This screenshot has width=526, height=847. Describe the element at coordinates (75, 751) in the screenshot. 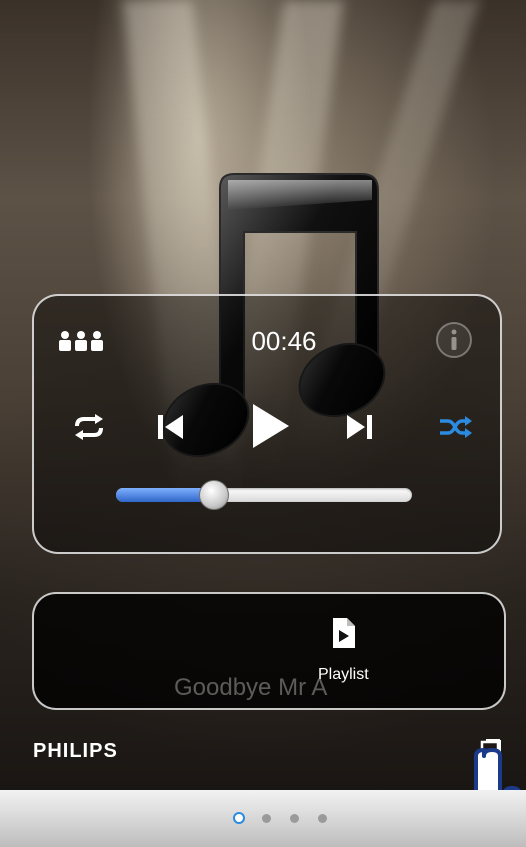

I see `brand-logo: PHILIPS` at that location.